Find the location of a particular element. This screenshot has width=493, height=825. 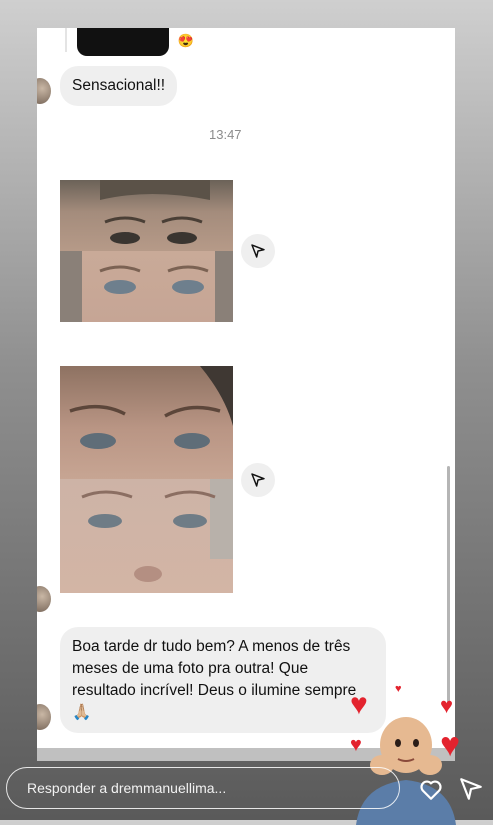

scrollbar is located at coordinates (448, 586).